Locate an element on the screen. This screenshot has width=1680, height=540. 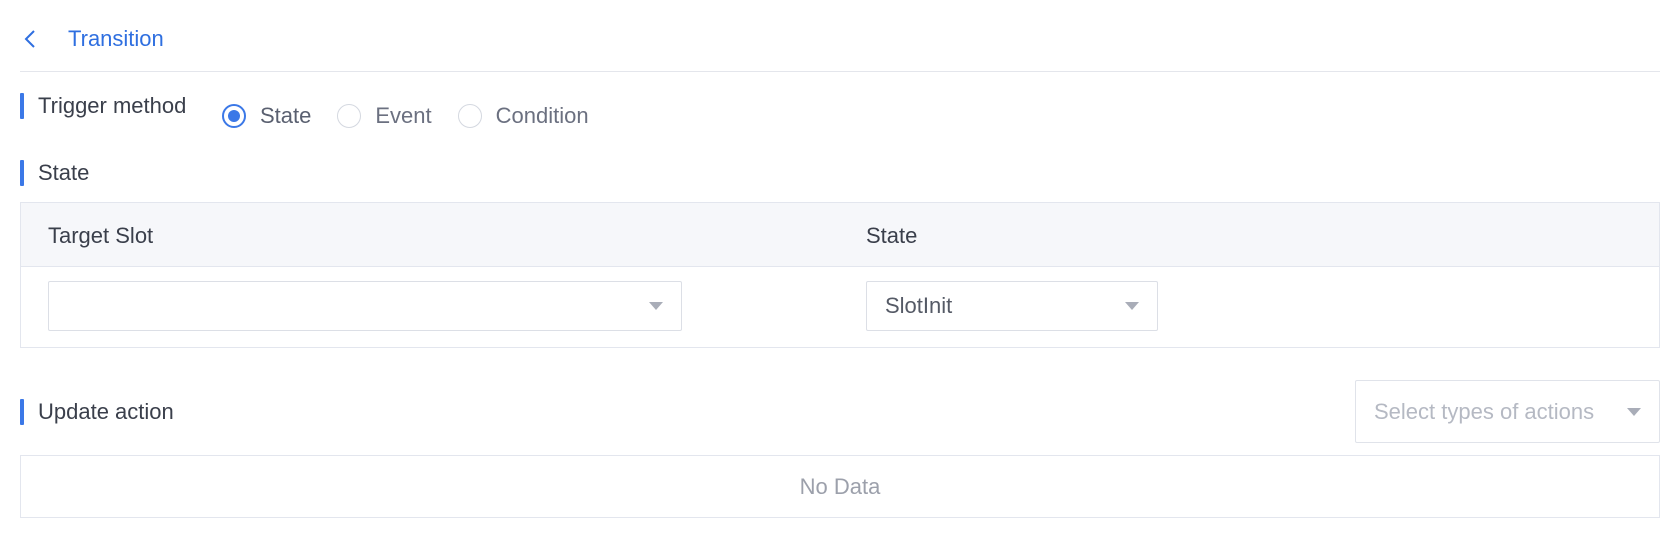
no-data-text: No Data is located at coordinates (840, 486).